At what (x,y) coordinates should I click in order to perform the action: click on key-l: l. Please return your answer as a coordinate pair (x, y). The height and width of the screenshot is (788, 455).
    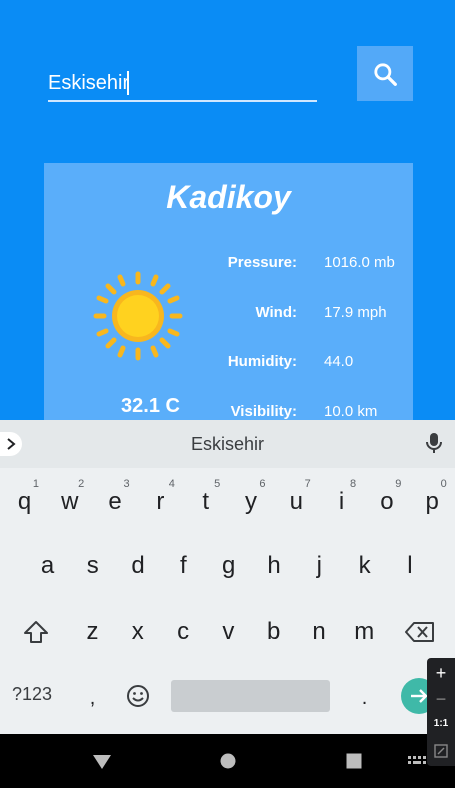
    Looking at the image, I should click on (409, 566).